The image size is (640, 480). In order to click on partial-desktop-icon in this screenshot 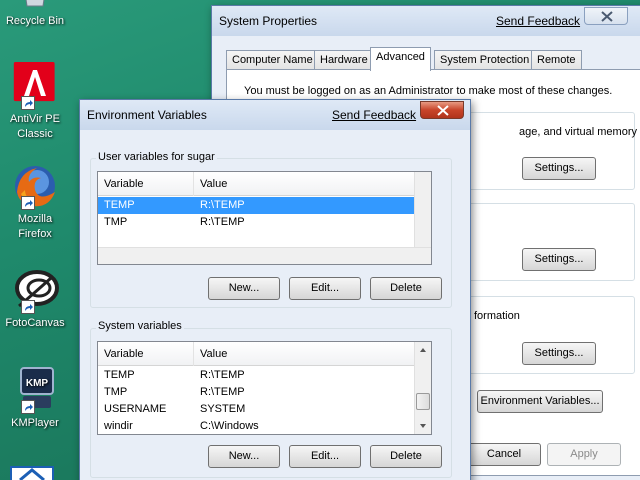, I will do `click(32, 473)`.